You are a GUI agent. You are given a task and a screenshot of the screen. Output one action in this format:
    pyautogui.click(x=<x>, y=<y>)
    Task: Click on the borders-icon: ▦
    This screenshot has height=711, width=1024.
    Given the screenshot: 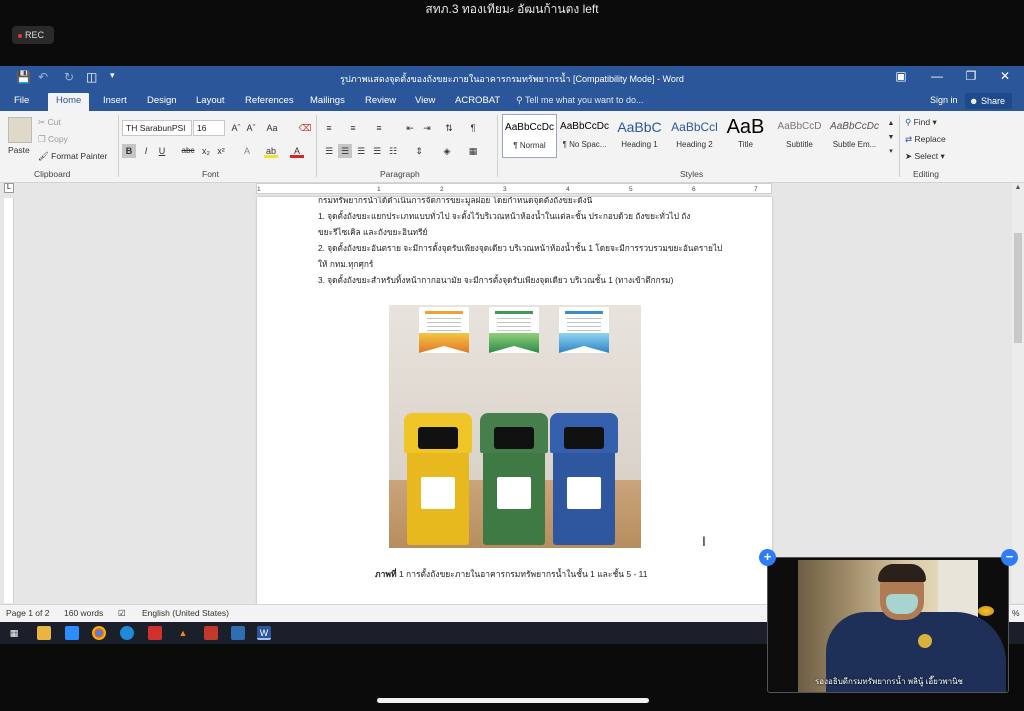 What is the action you would take?
    pyautogui.click(x=473, y=151)
    